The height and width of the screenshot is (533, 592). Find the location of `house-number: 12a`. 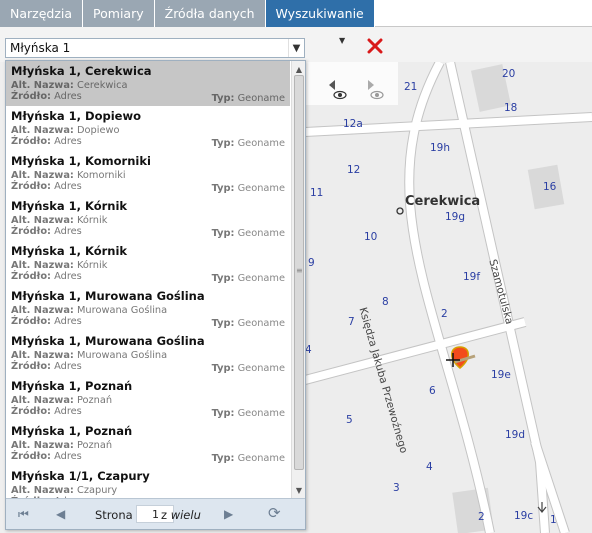

house-number: 12a is located at coordinates (353, 124).